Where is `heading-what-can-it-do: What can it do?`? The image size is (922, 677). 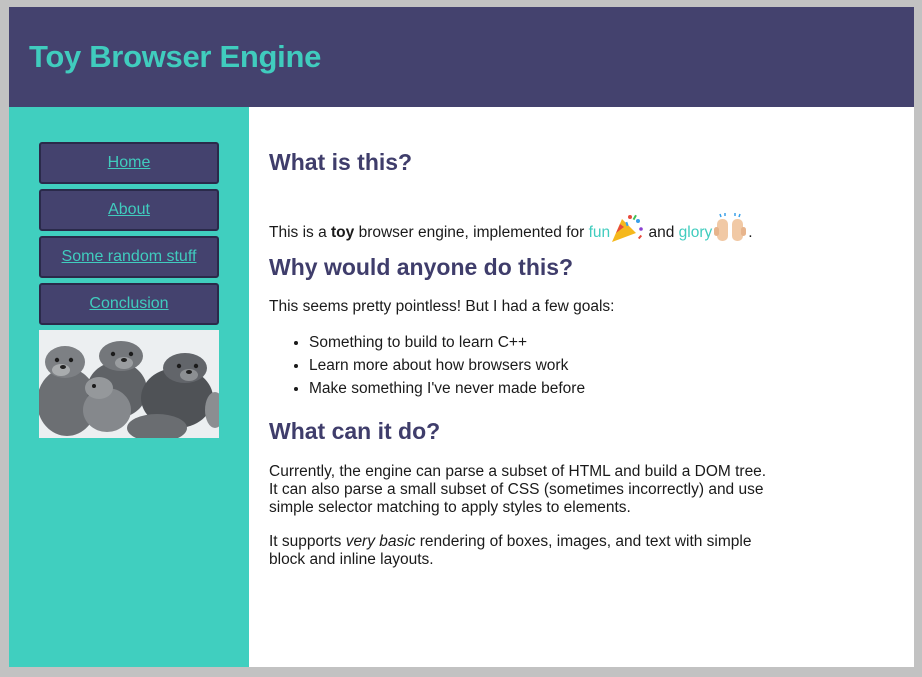 heading-what-can-it-do: What can it do? is located at coordinates (355, 431).